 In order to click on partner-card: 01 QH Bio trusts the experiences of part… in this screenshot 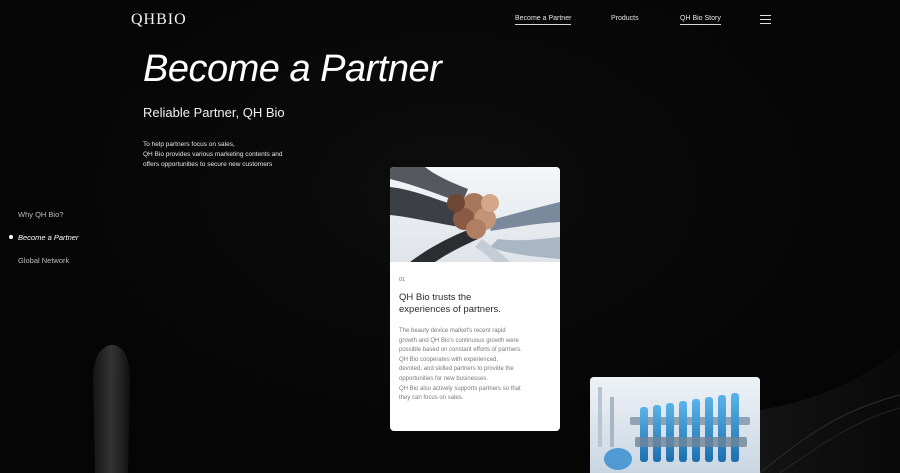, I will do `click(475, 299)`.